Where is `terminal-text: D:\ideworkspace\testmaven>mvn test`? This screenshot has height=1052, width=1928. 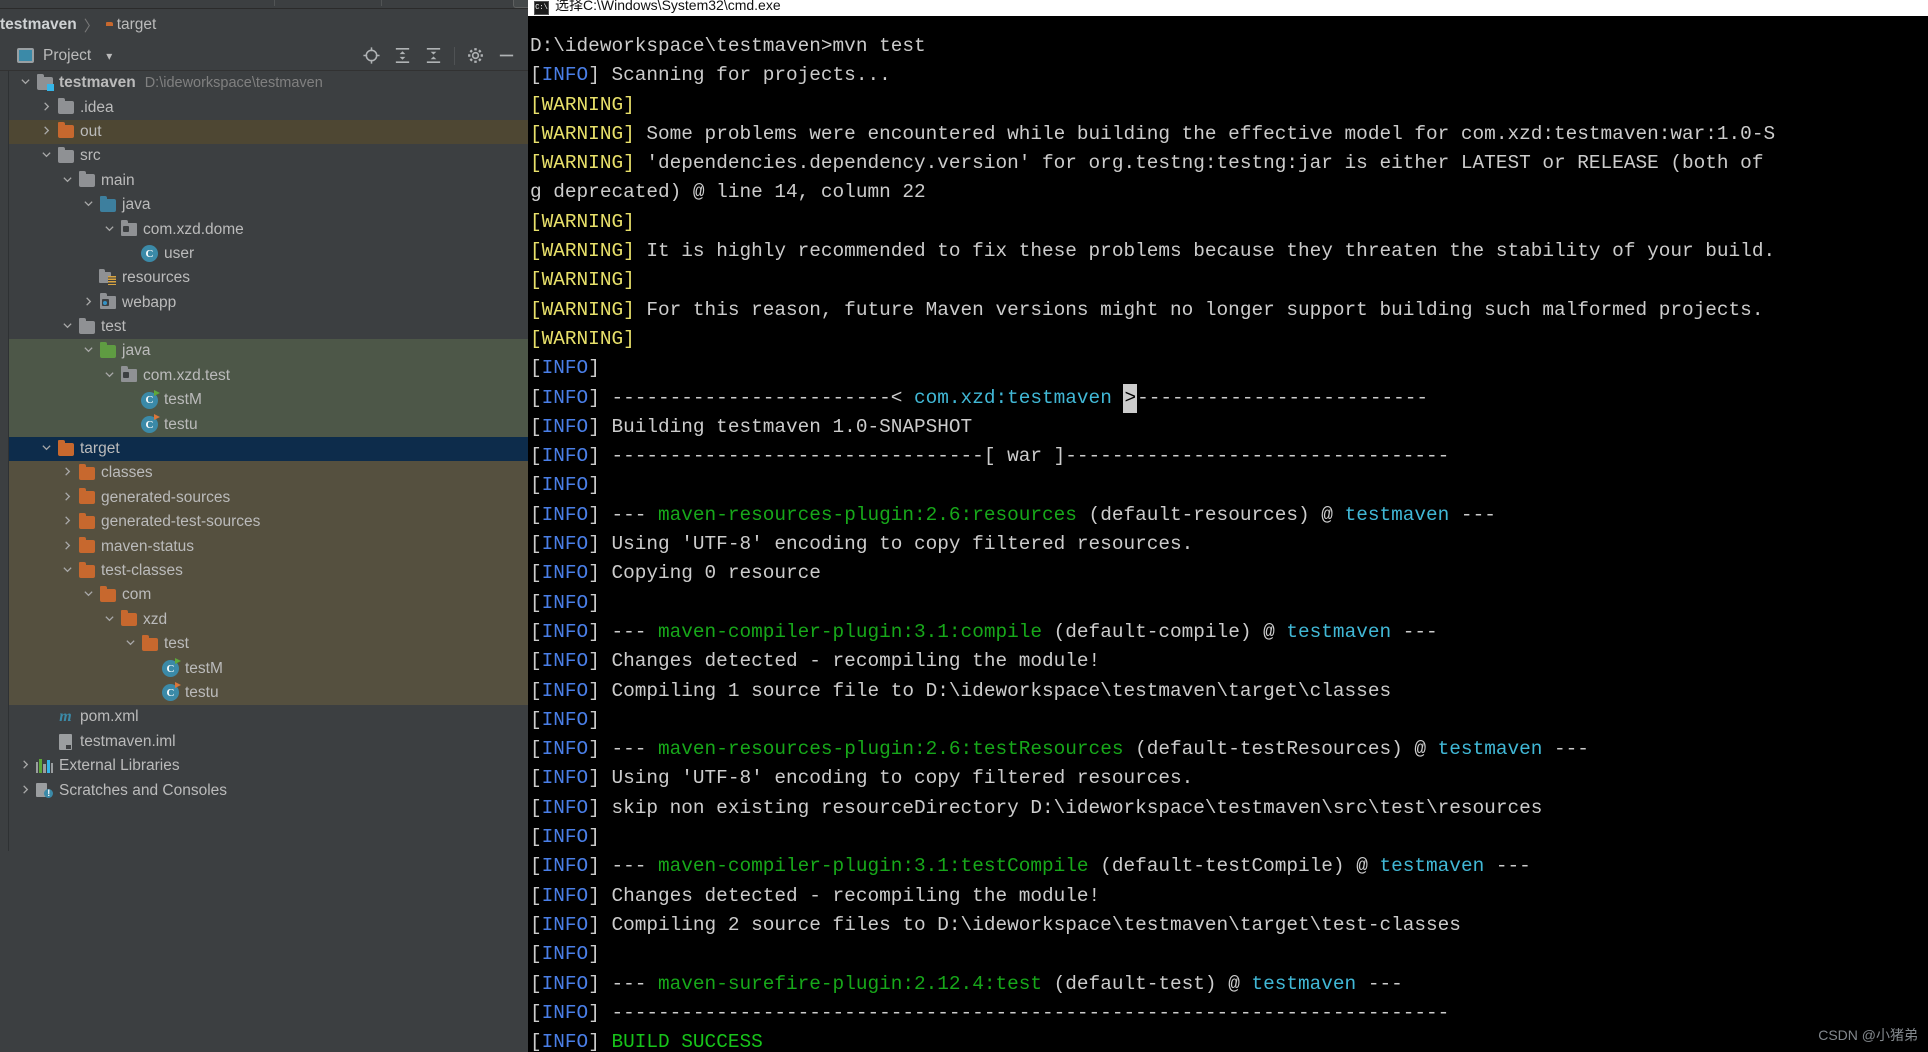 terminal-text: D:\ideworkspace\testmaven>mvn test is located at coordinates (728, 46).